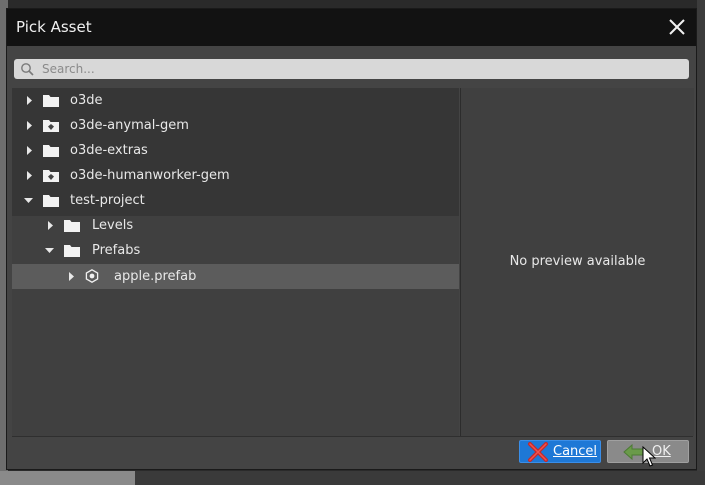 This screenshot has height=485, width=705. I want to click on close-button, so click(677, 27).